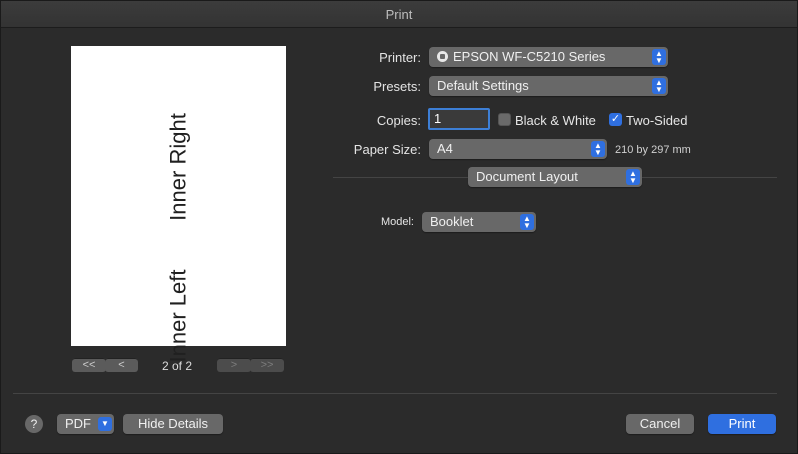 The height and width of the screenshot is (454, 798). Describe the element at coordinates (504, 119) in the screenshot. I see `black-white-checkbox` at that location.